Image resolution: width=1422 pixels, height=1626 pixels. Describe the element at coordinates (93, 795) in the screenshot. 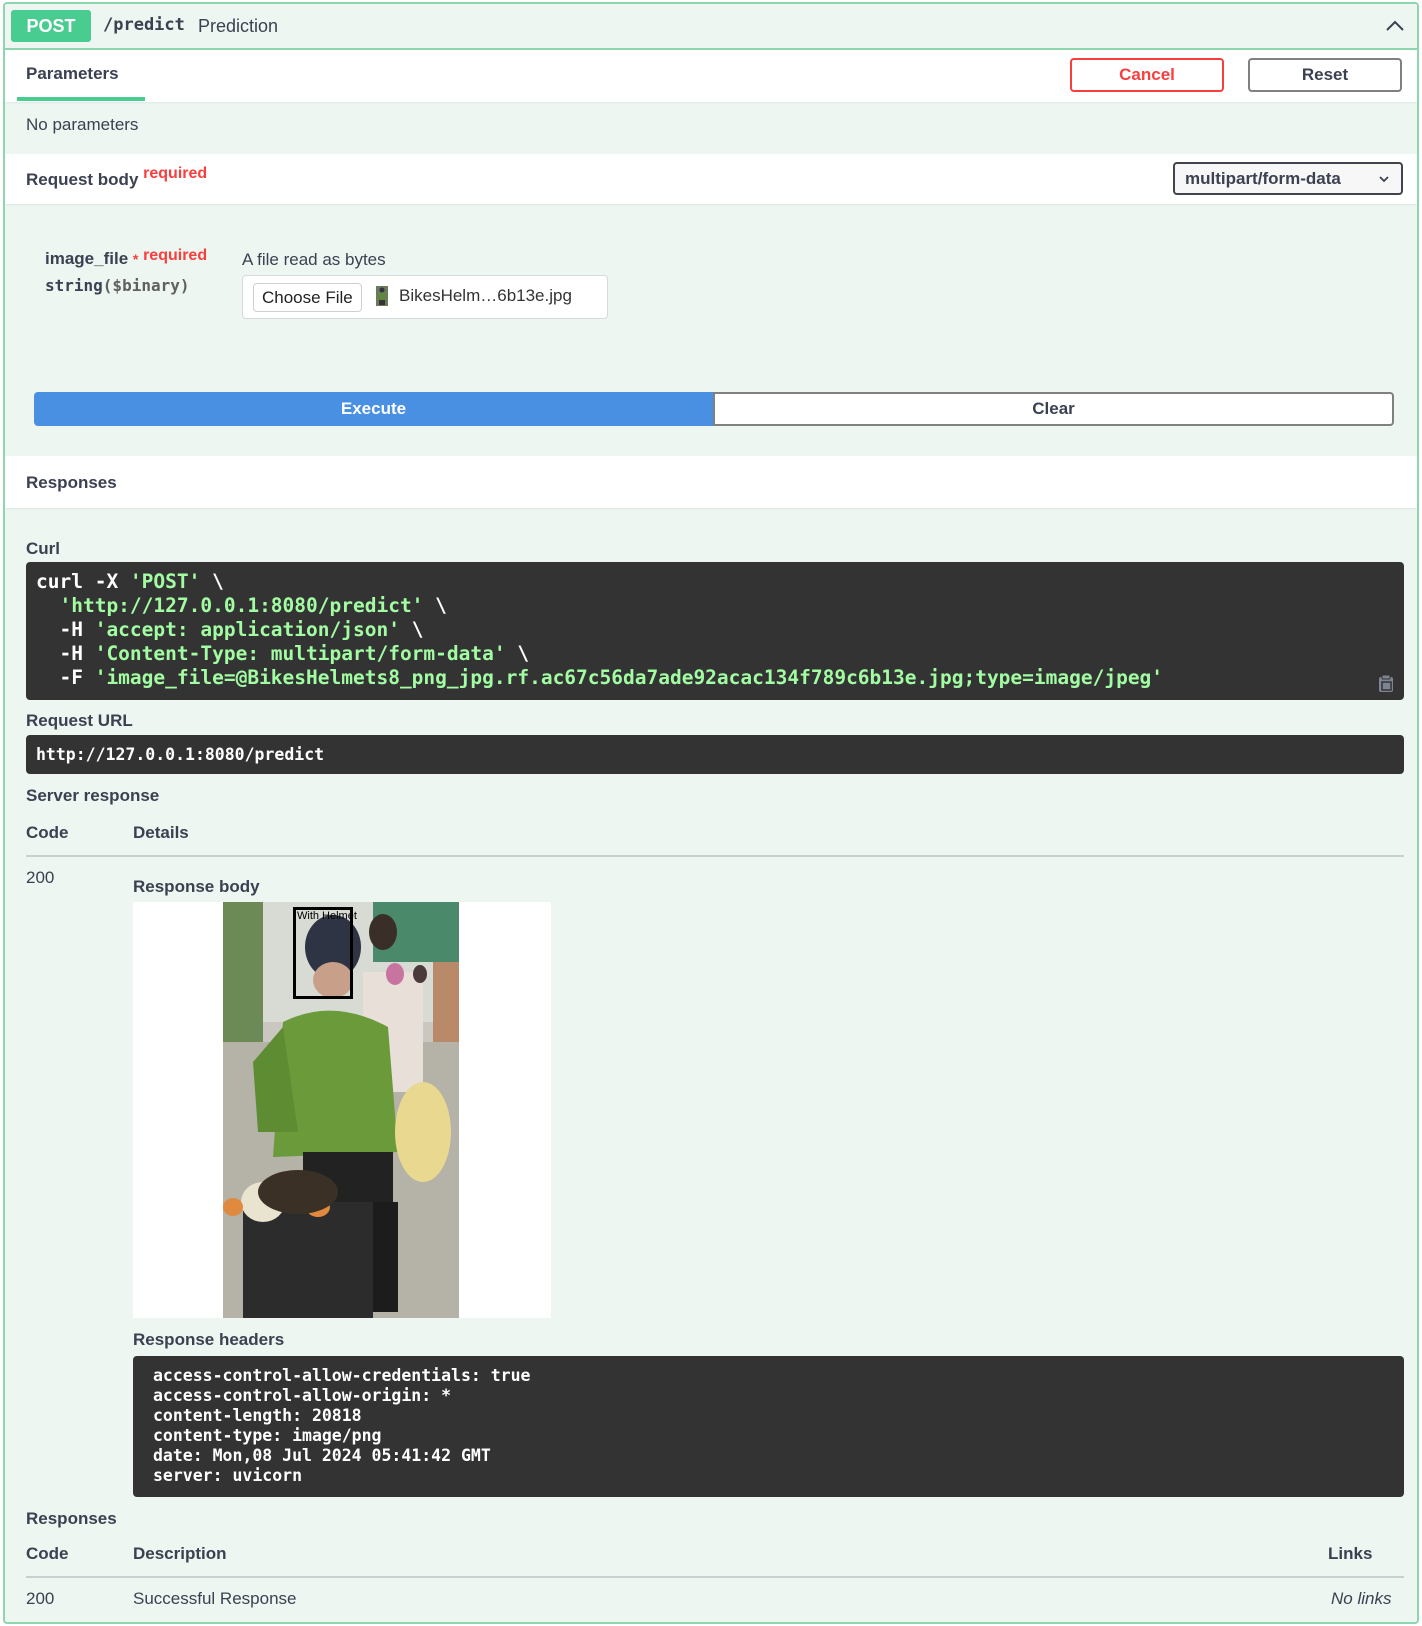

I see `server-response-label: Server response` at that location.